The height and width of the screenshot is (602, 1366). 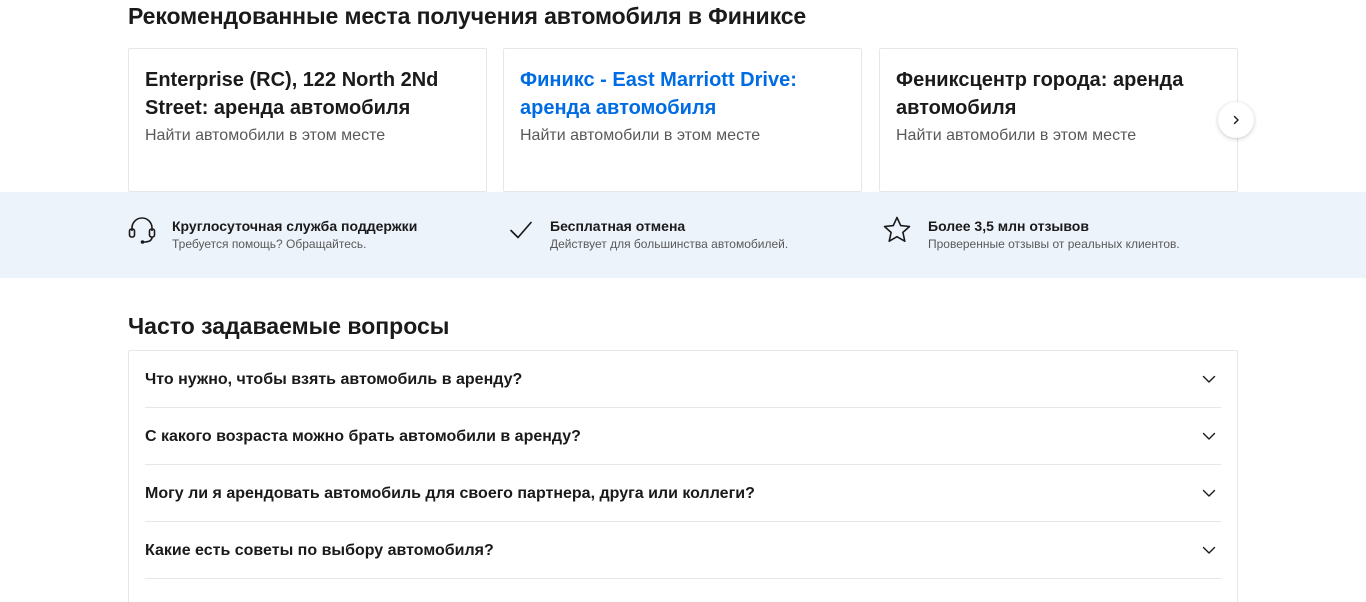 I want to click on benefit-subtitle: Проверенные отзывы от реальных клиентов., so click(x=1054, y=244).